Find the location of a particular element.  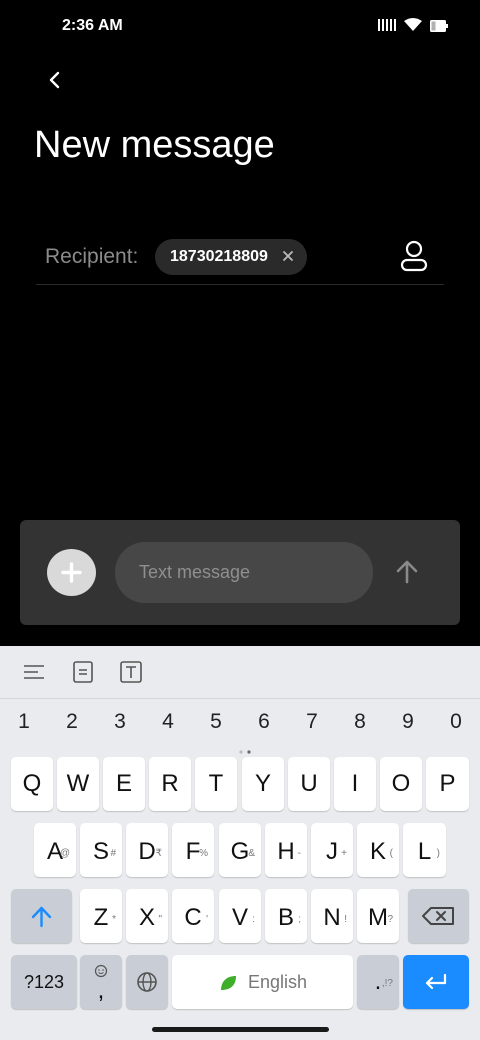

key-u: U is located at coordinates (309, 784).